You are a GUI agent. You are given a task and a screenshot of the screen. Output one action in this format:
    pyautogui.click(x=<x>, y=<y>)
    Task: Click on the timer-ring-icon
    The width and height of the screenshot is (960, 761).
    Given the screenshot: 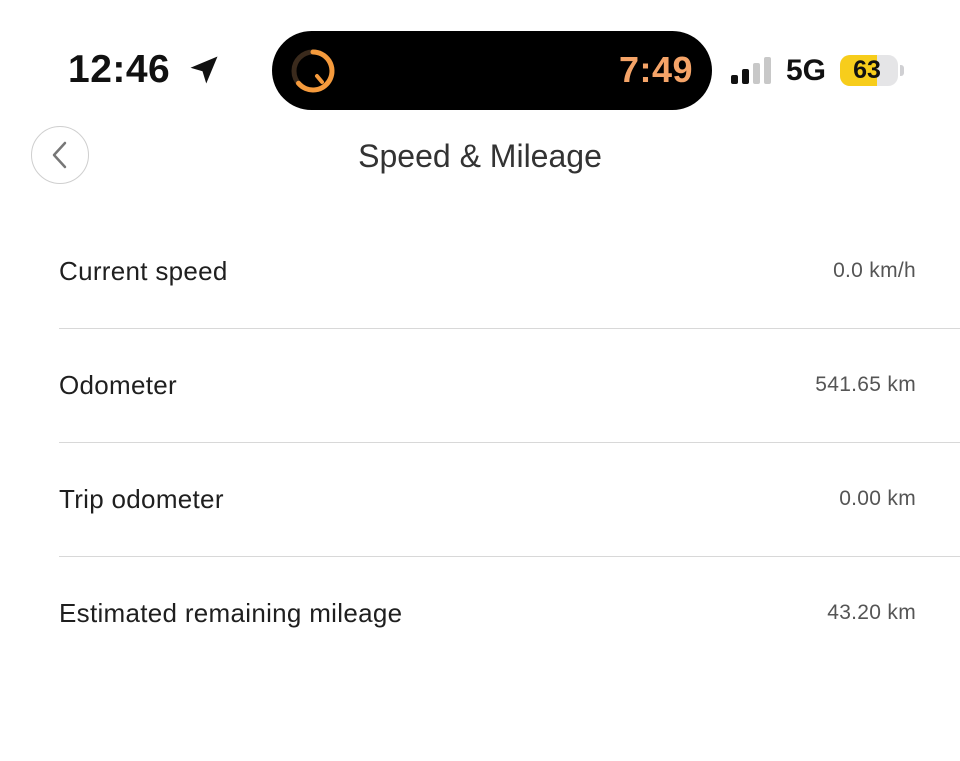 What is the action you would take?
    pyautogui.click(x=313, y=71)
    